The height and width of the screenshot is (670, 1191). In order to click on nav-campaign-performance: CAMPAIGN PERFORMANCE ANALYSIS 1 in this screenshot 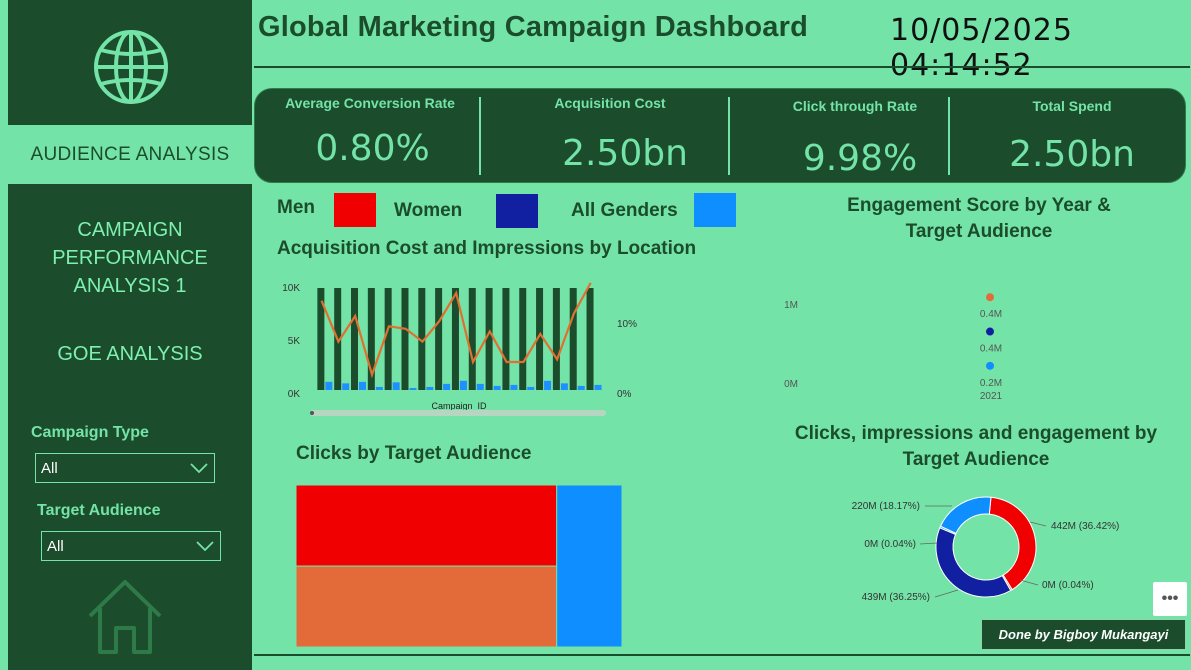, I will do `click(130, 258)`.